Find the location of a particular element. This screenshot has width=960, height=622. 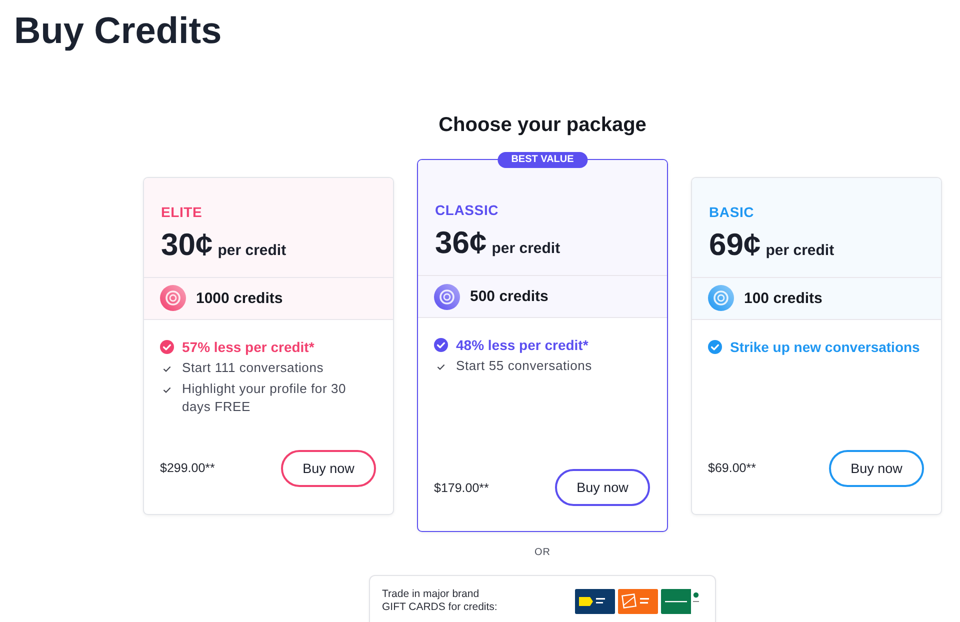

total-price: $69.00** is located at coordinates (732, 468).